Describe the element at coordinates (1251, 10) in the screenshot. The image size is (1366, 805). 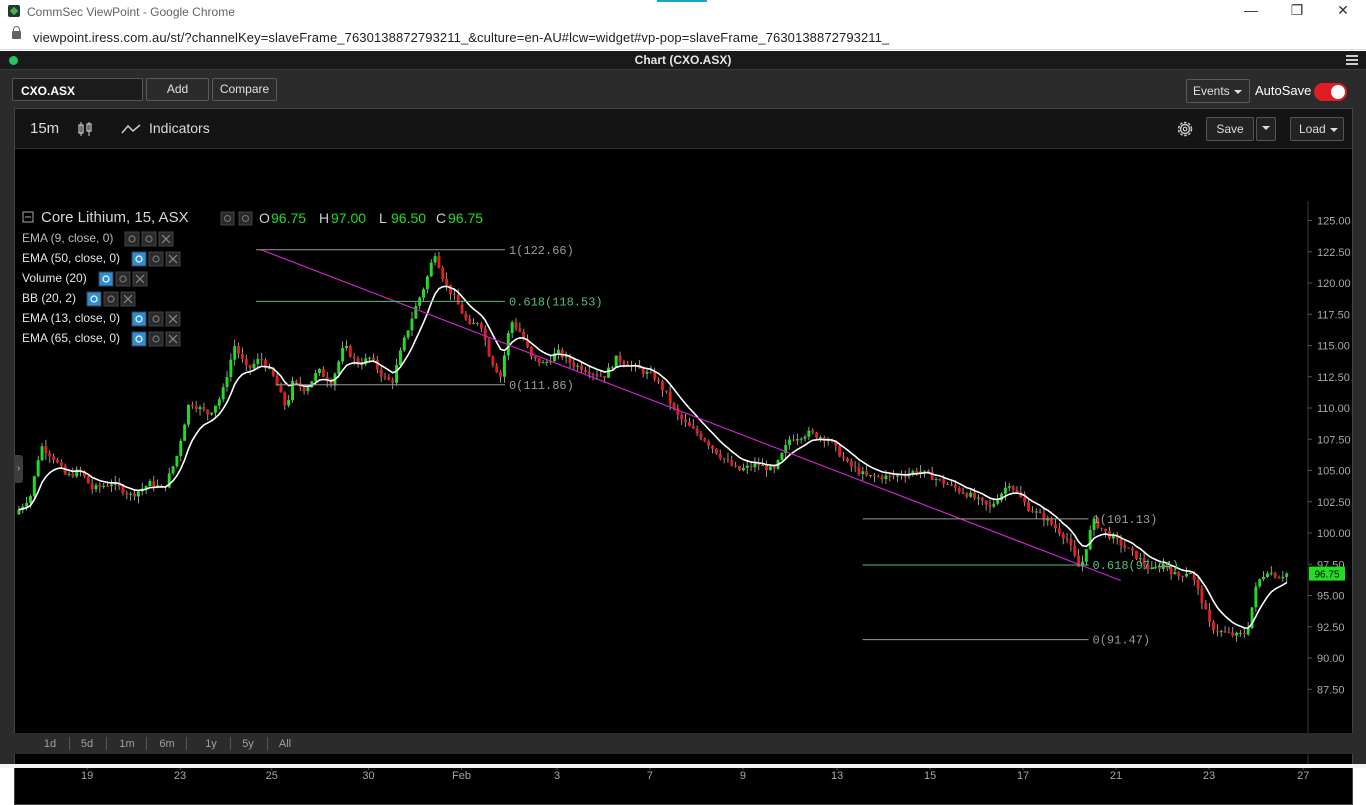
I see `minimize-icon: —` at that location.